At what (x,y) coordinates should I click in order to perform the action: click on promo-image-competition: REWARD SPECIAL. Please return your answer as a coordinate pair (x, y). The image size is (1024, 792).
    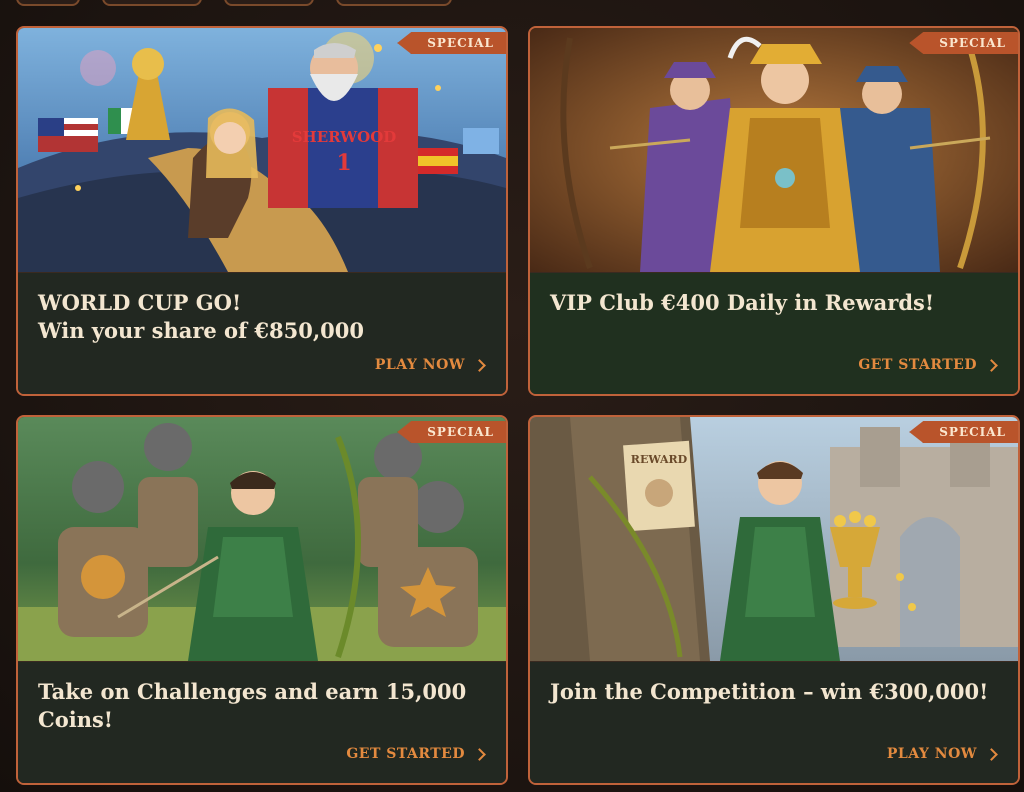
    Looking at the image, I should click on (774, 539).